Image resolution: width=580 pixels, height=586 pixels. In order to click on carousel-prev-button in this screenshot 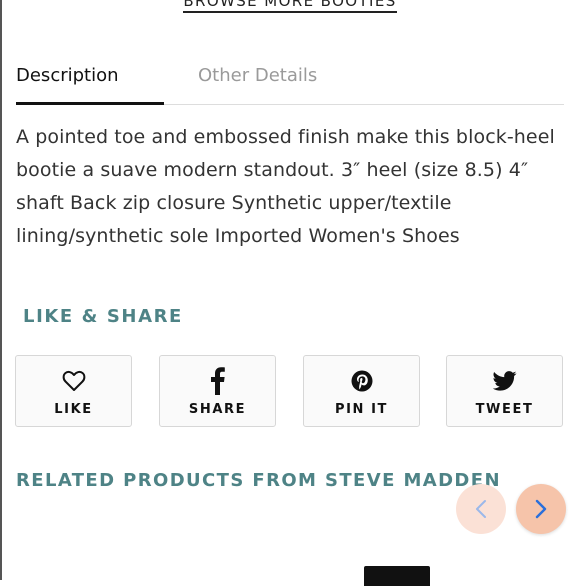, I will do `click(481, 509)`.